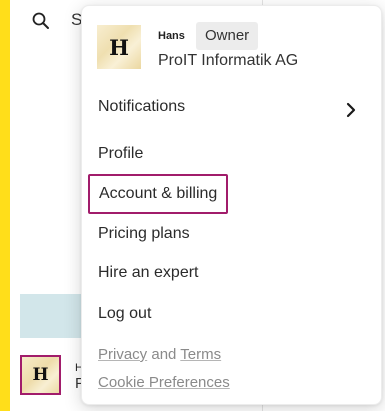 The height and width of the screenshot is (411, 385). I want to click on avatar: H, so click(119, 47).